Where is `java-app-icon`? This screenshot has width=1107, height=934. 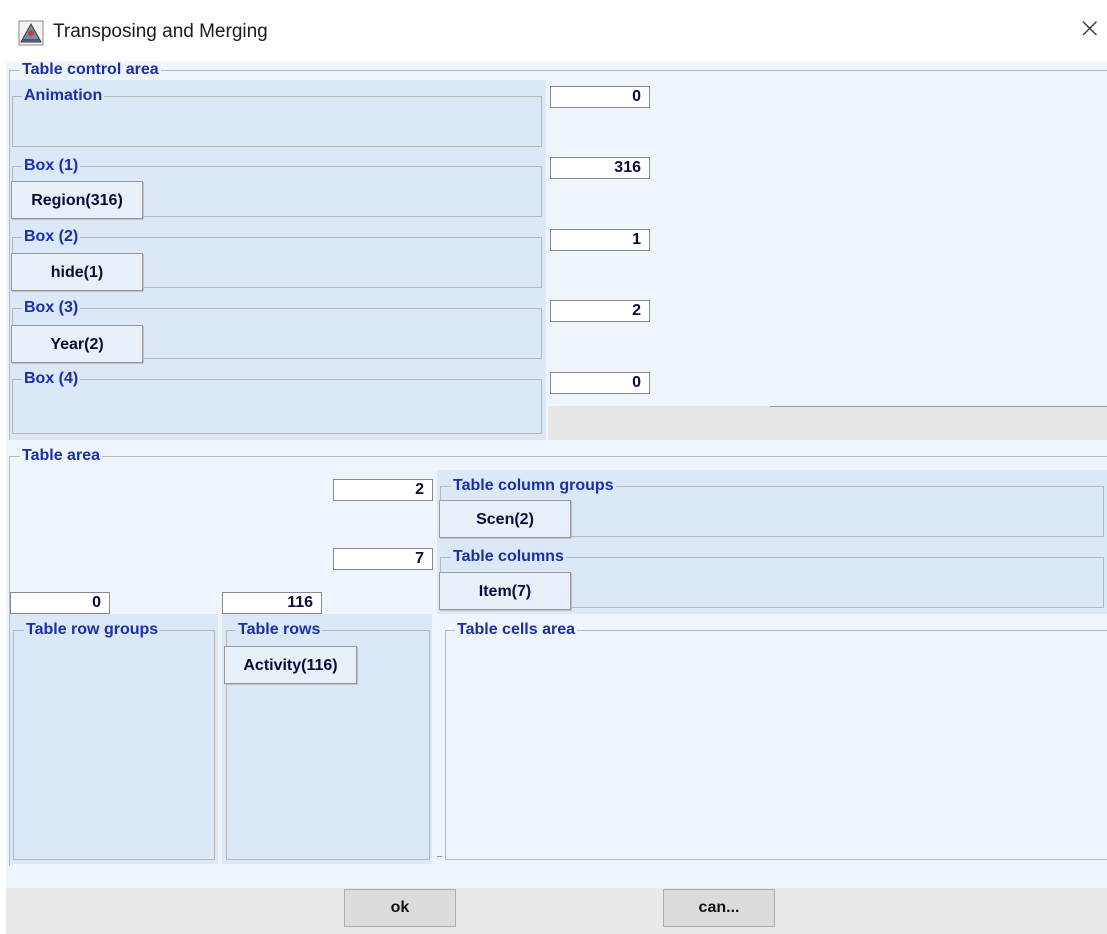
java-app-icon is located at coordinates (31, 33).